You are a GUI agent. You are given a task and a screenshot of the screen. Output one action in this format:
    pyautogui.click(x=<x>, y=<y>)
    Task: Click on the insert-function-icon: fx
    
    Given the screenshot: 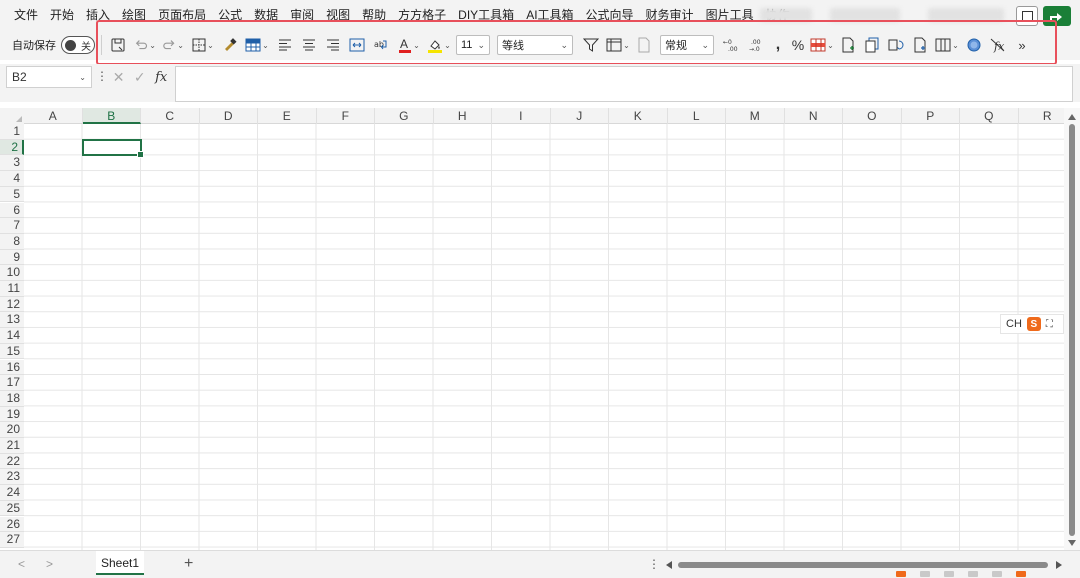 What is the action you would take?
    pyautogui.click(x=161, y=77)
    